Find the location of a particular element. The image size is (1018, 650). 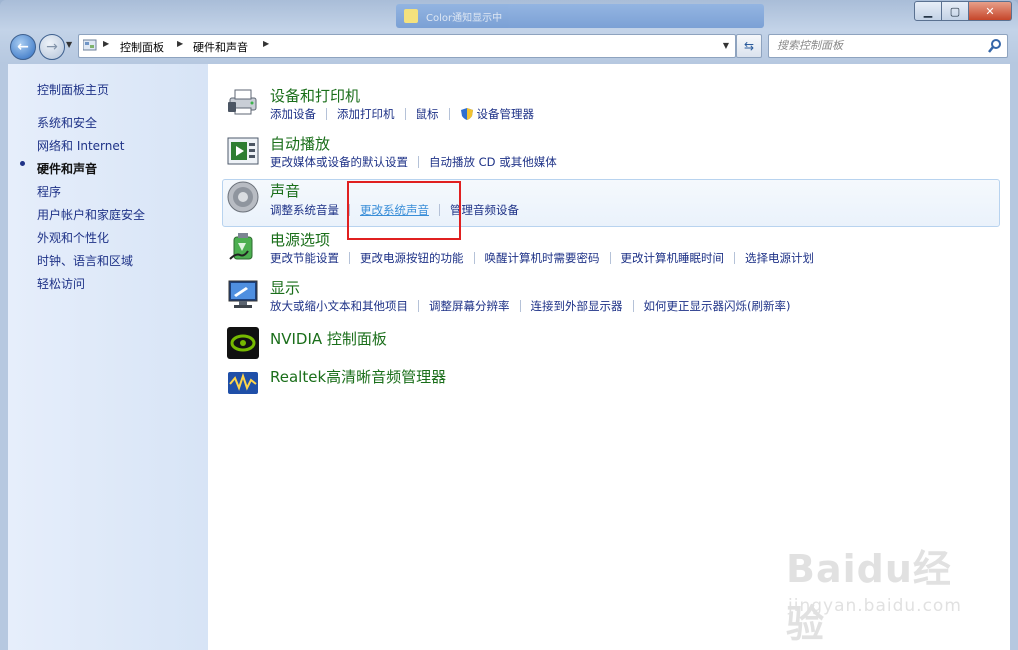

arrow-left-icon: ← is located at coordinates (23, 47).